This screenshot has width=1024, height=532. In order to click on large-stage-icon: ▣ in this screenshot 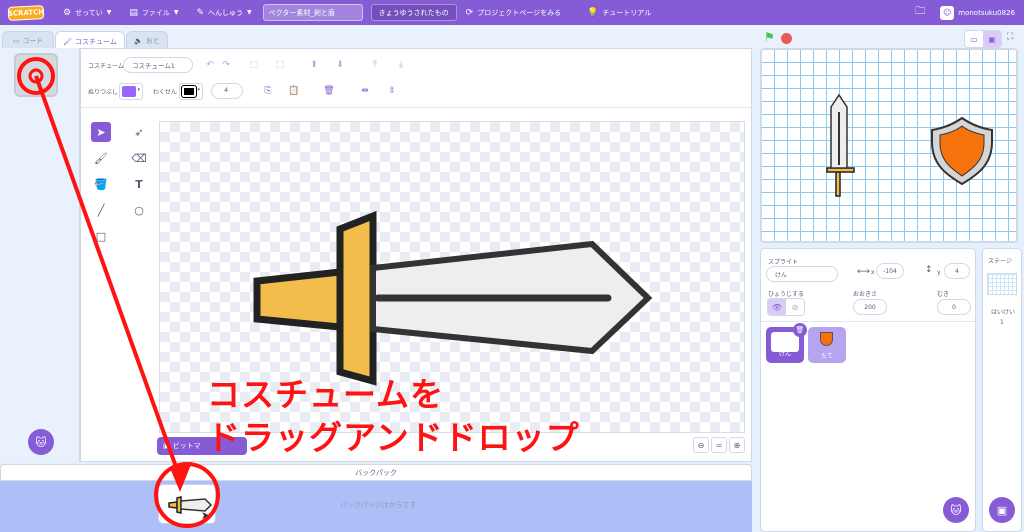, I will do `click(992, 39)`.